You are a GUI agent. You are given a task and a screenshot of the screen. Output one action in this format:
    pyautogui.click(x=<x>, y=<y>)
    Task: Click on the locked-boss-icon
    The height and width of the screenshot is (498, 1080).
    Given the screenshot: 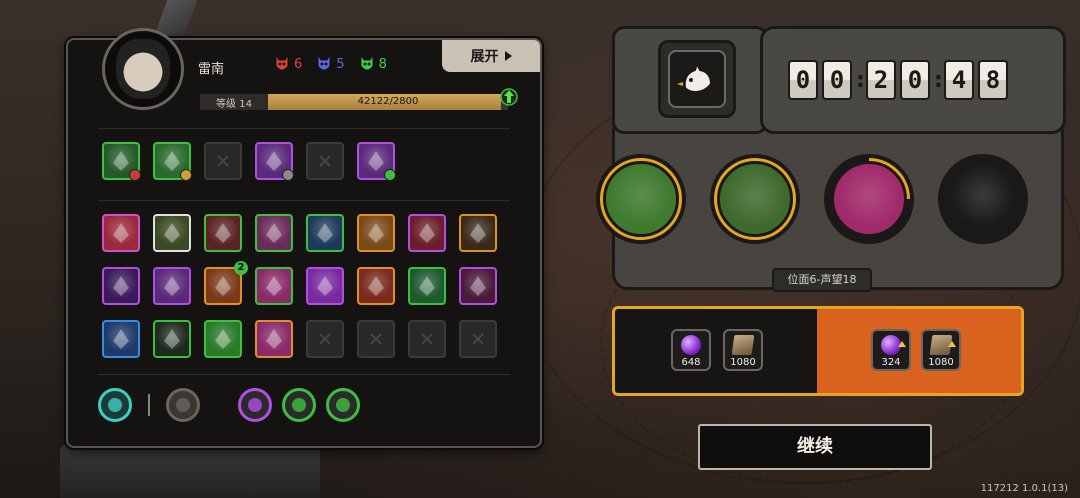 What is the action you would take?
    pyautogui.click(x=983, y=199)
    